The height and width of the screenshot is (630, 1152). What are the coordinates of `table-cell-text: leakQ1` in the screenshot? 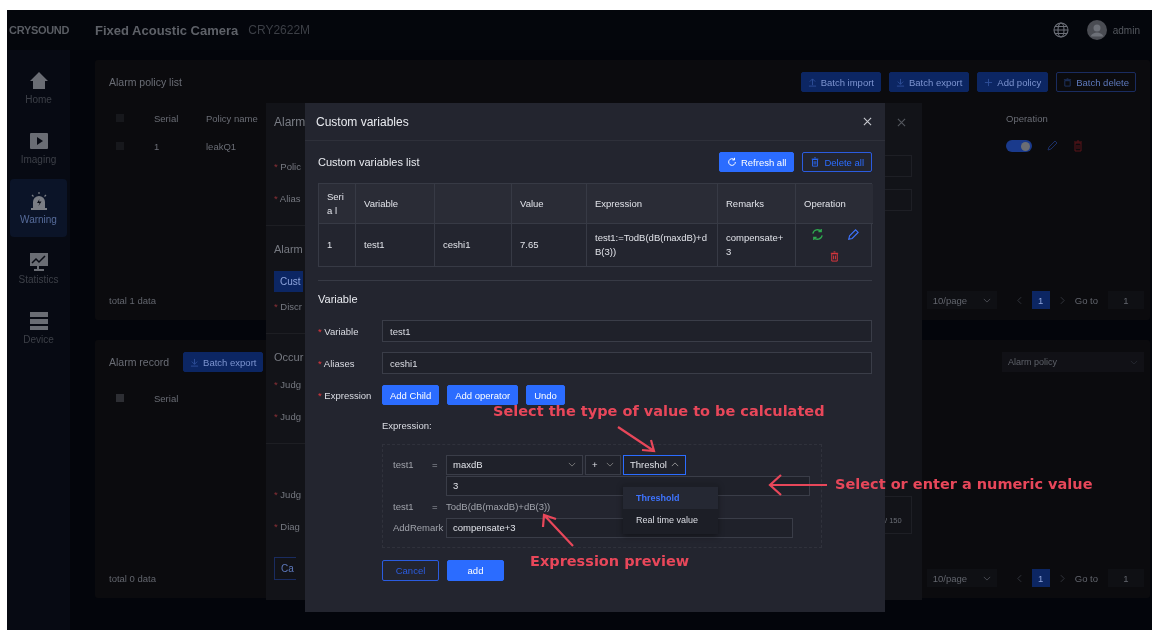 It's located at (222, 146).